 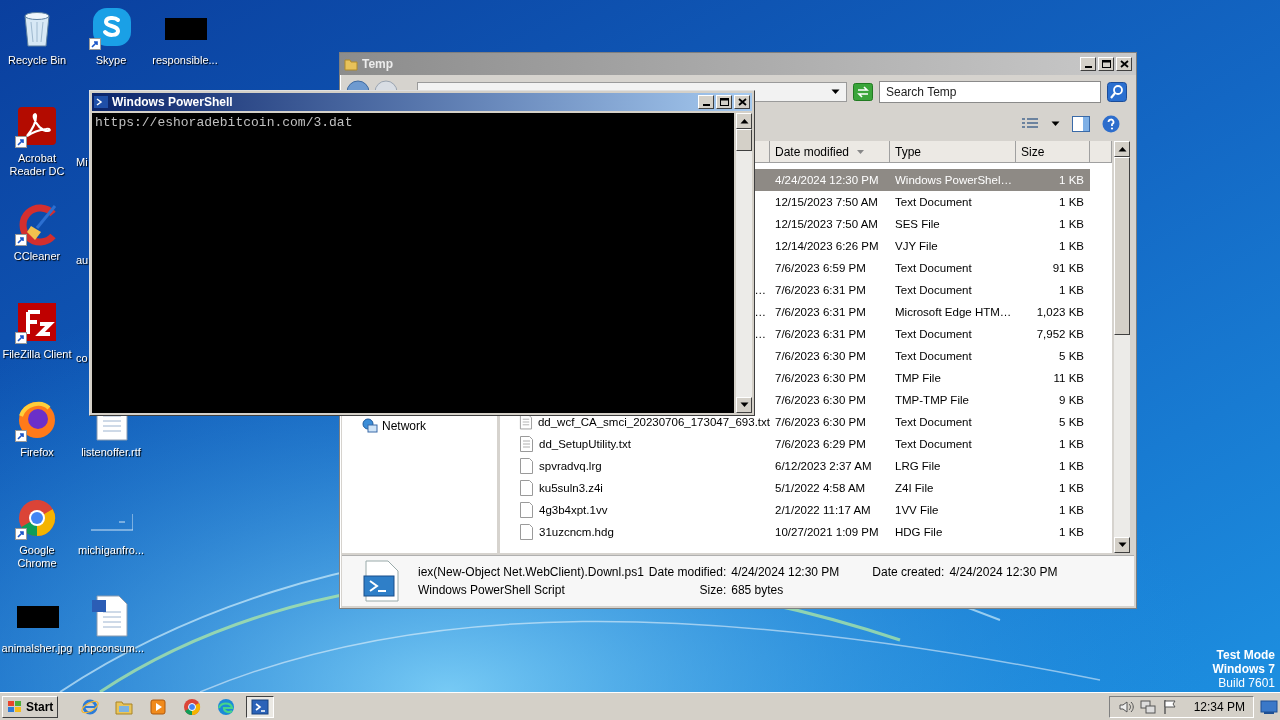 What do you see at coordinates (1219, 706) in the screenshot?
I see `clock-text: 12:34 PM` at bounding box center [1219, 706].